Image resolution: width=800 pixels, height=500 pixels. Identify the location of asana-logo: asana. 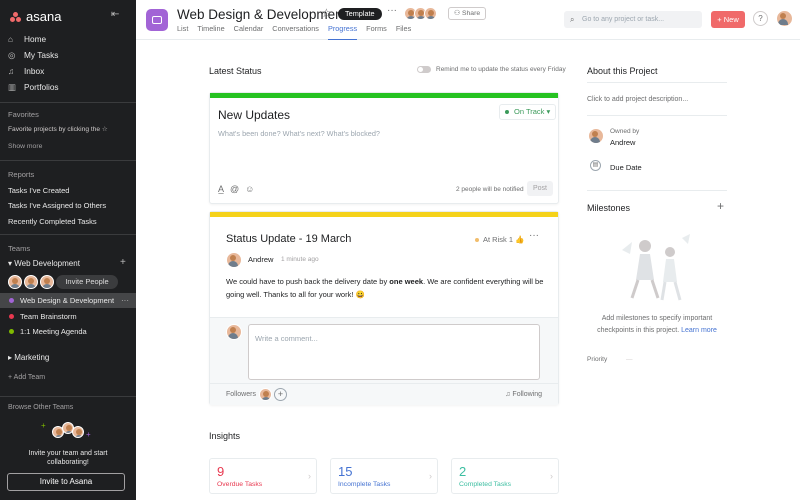
(35, 16).